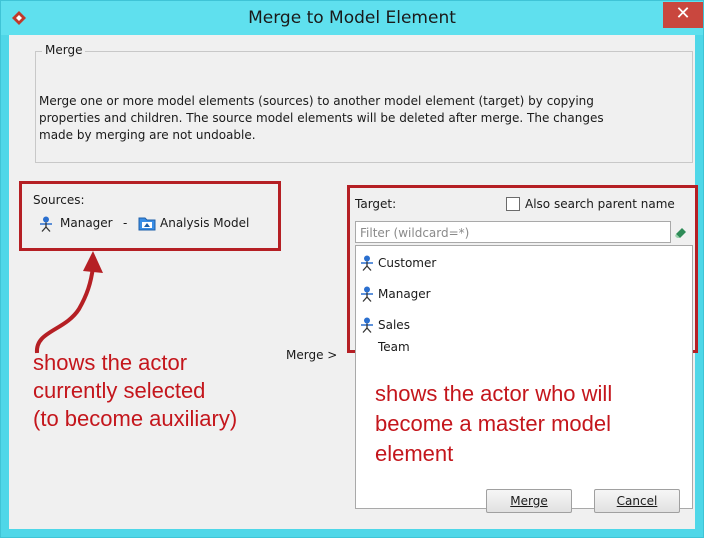 The height and width of the screenshot is (538, 704). Describe the element at coordinates (600, 204) in the screenshot. I see `also-search-parent-label: Also search parent name` at that location.